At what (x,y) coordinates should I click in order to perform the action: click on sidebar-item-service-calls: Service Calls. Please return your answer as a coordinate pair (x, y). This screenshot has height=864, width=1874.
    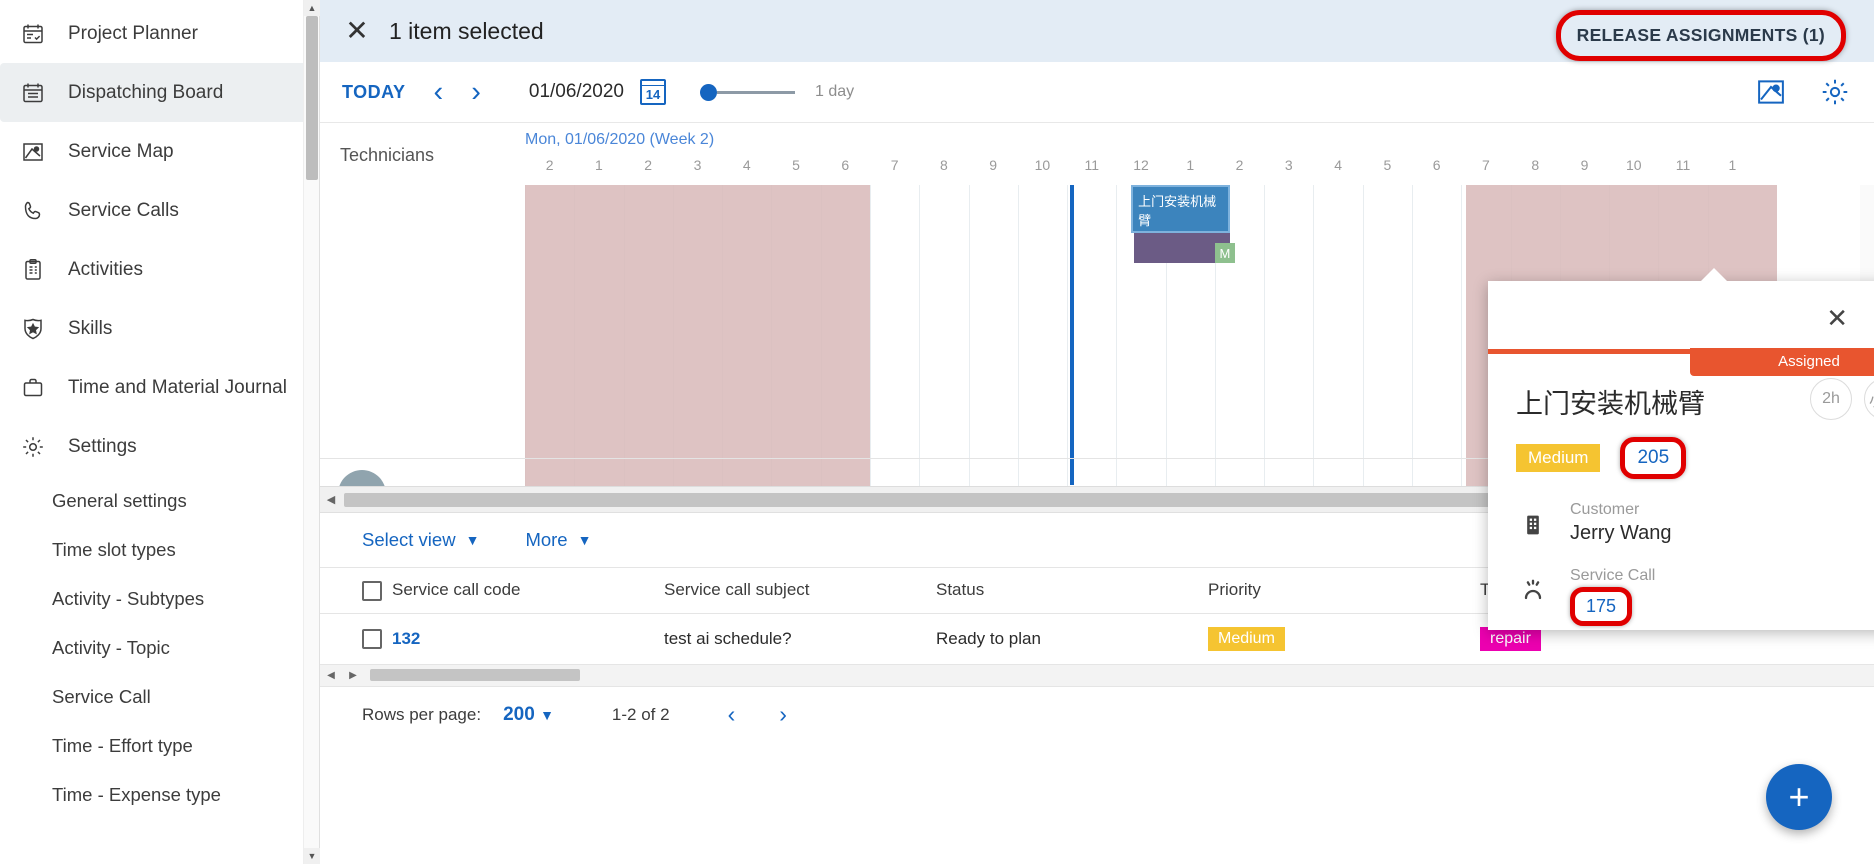
    Looking at the image, I should click on (159, 210).